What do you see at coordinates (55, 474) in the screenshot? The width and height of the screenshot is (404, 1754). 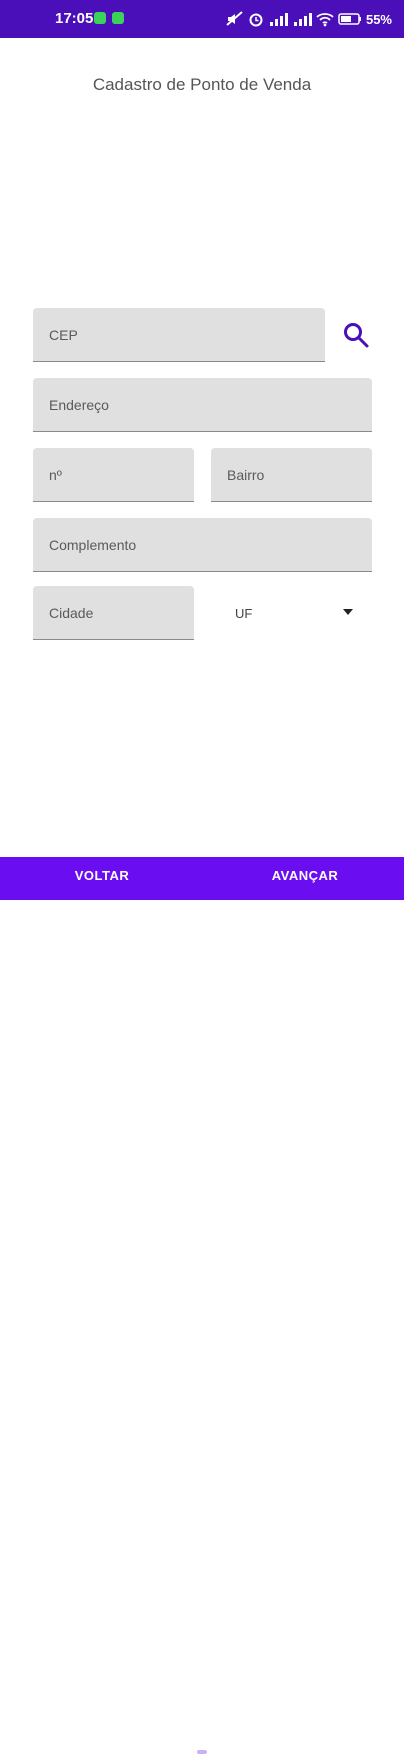 I see `numero-label: nº` at bounding box center [55, 474].